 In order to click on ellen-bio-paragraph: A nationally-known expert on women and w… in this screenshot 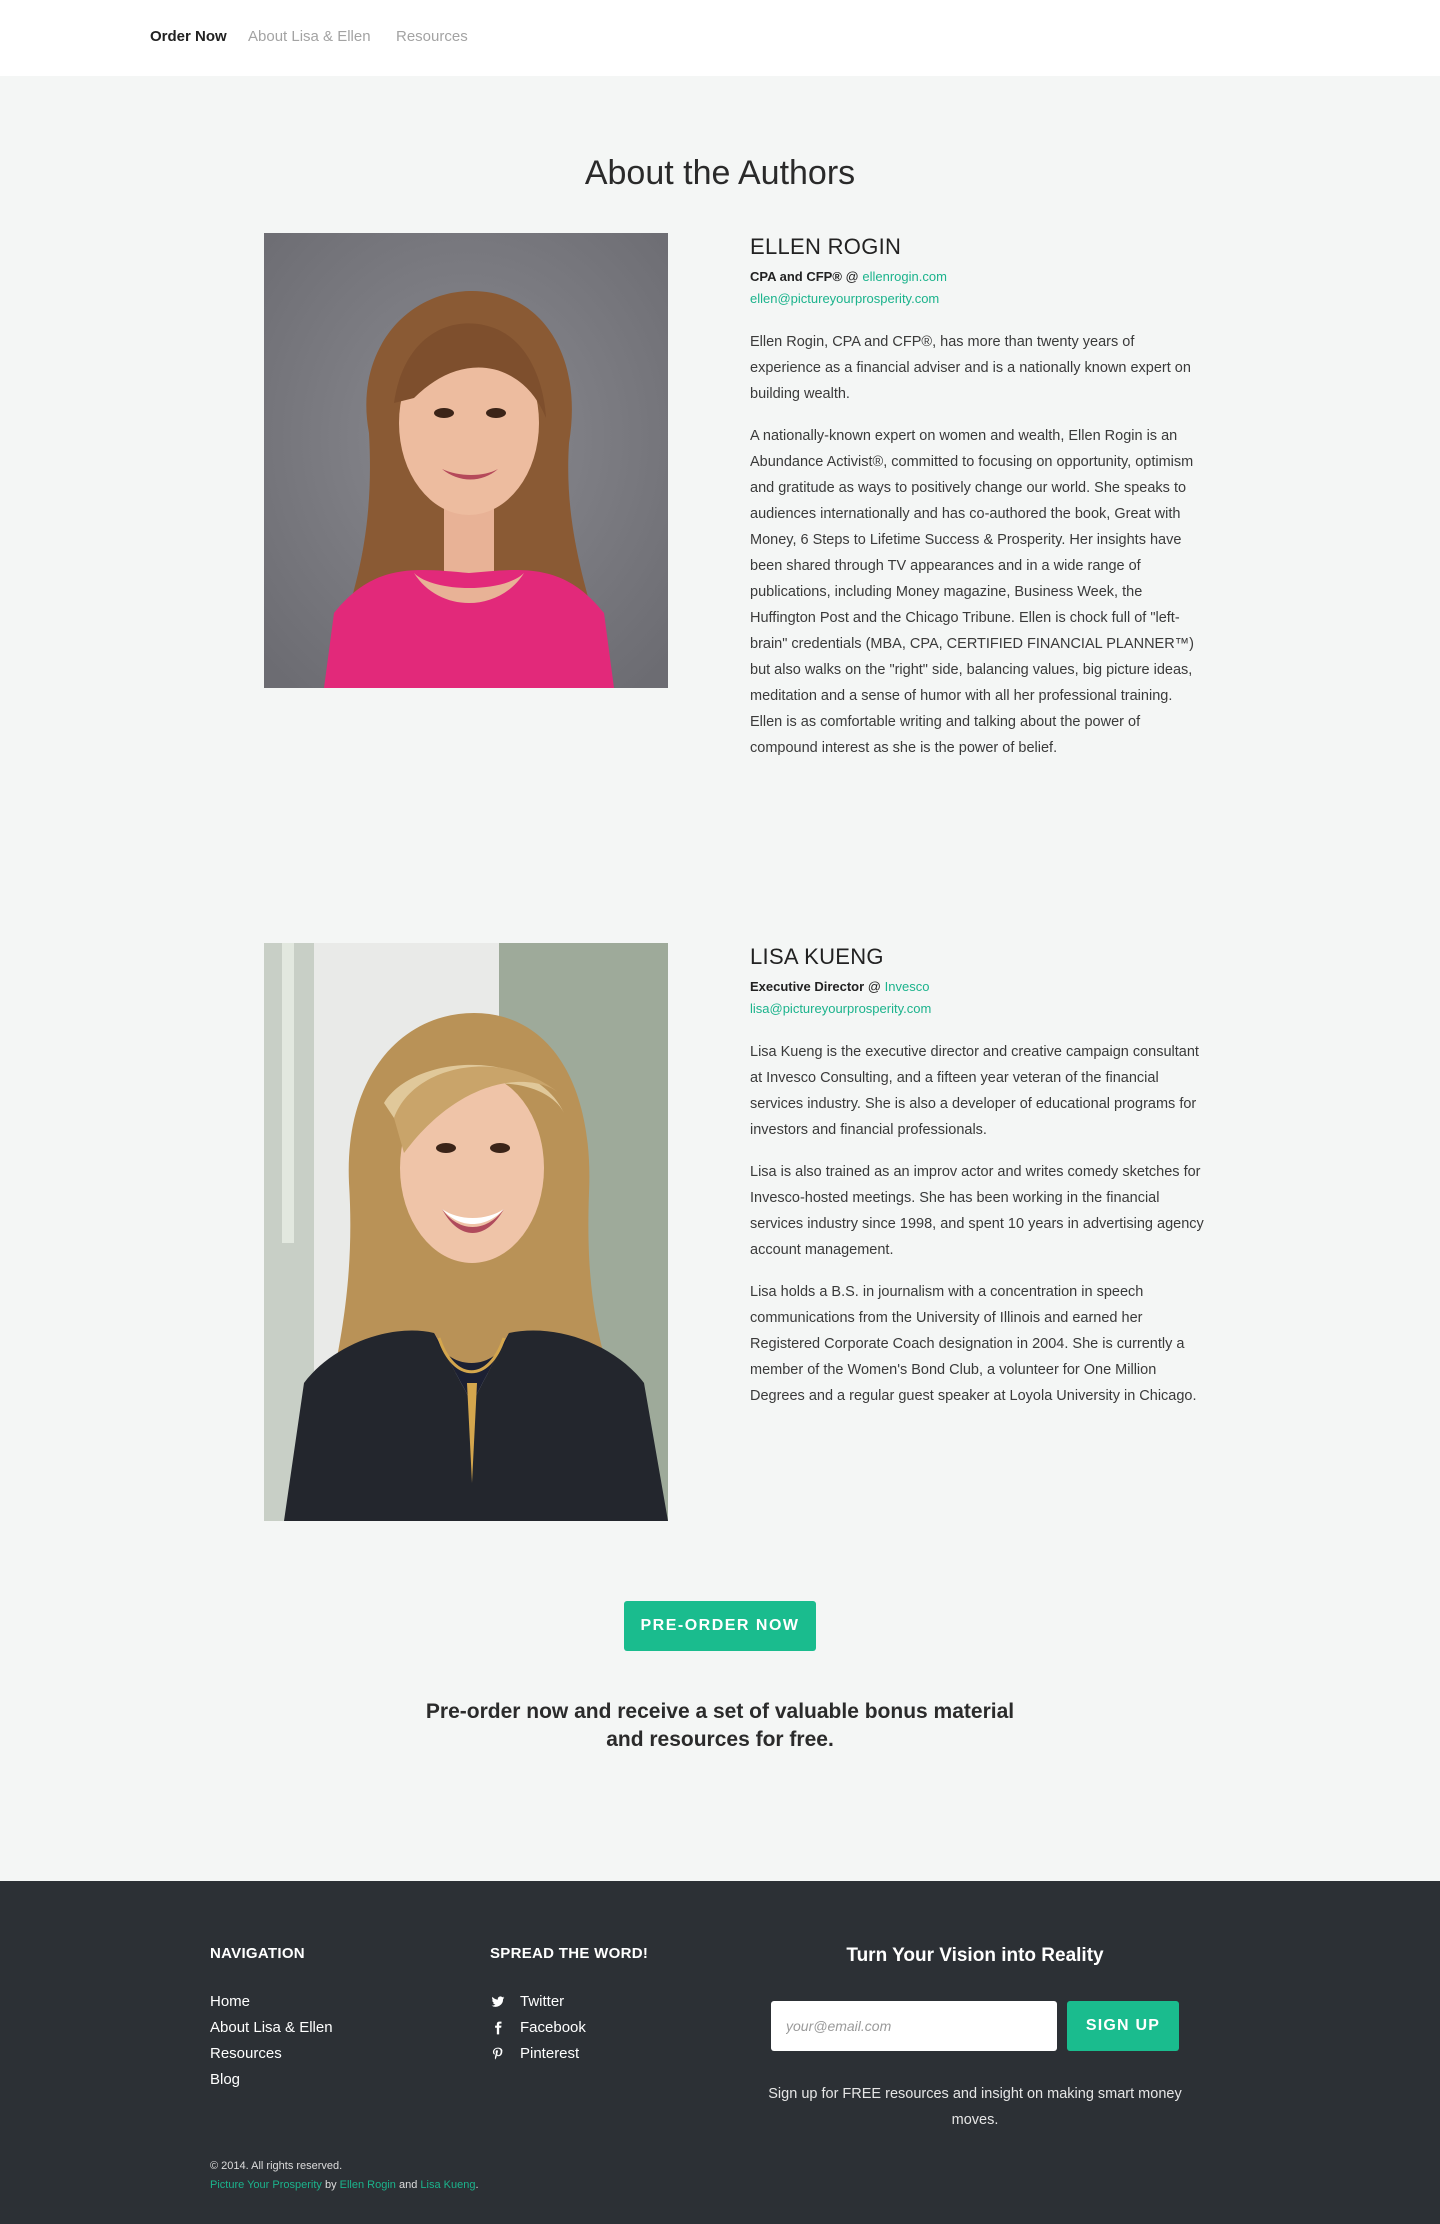, I will do `click(972, 592)`.